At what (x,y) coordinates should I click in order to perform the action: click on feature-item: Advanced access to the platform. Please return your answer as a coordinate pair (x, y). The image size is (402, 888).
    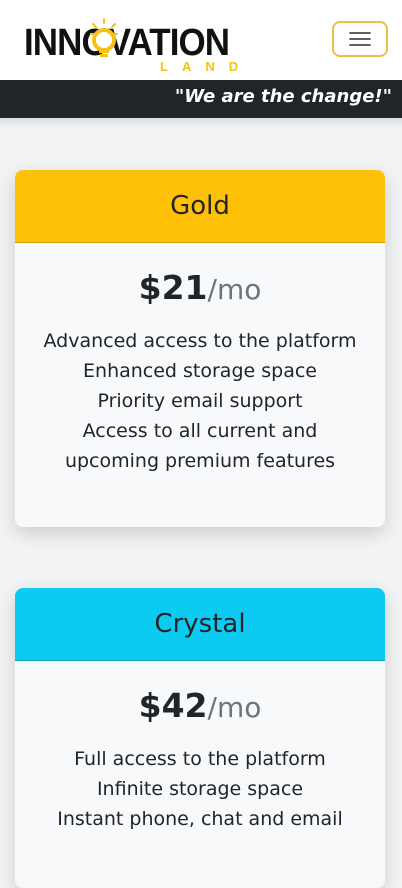
    Looking at the image, I should click on (200, 341).